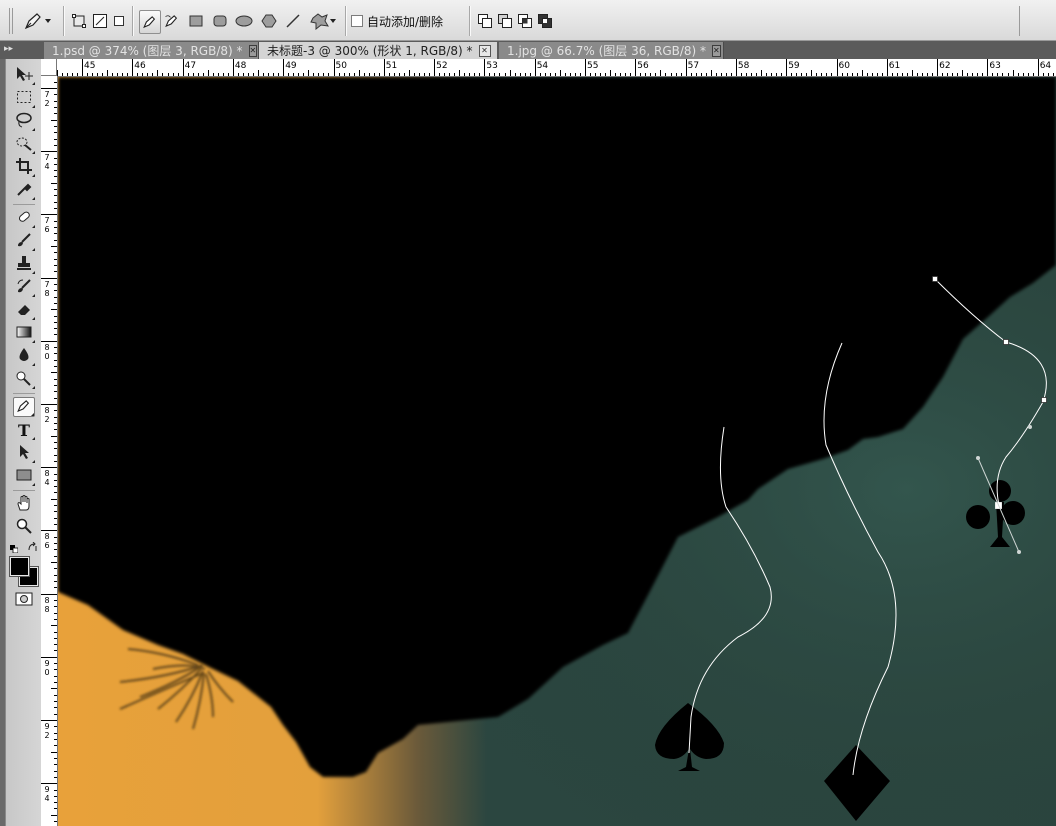 The height and width of the screenshot is (826, 1056). I want to click on history-brush-icon, so click(24, 287).